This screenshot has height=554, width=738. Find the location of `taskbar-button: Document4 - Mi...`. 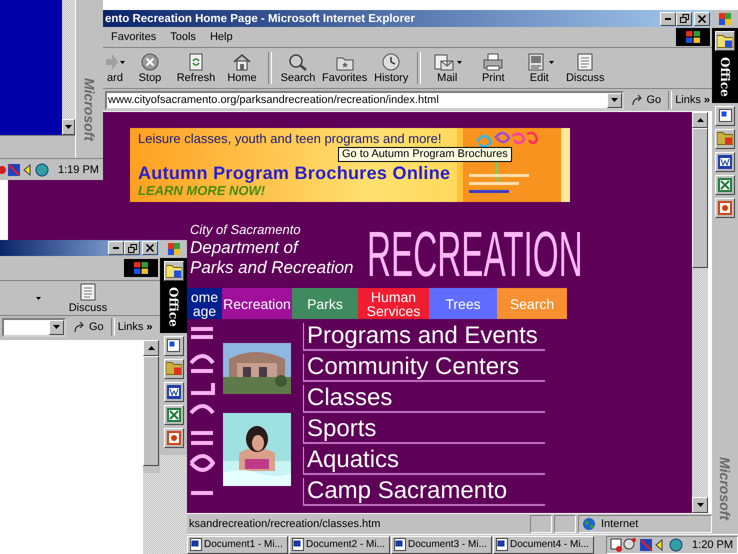

taskbar-button: Document4 - Mi... is located at coordinates (543, 545).